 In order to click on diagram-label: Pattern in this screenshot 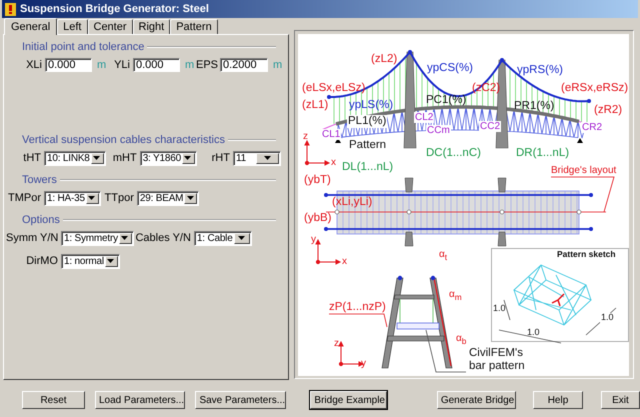, I will do `click(367, 145)`.